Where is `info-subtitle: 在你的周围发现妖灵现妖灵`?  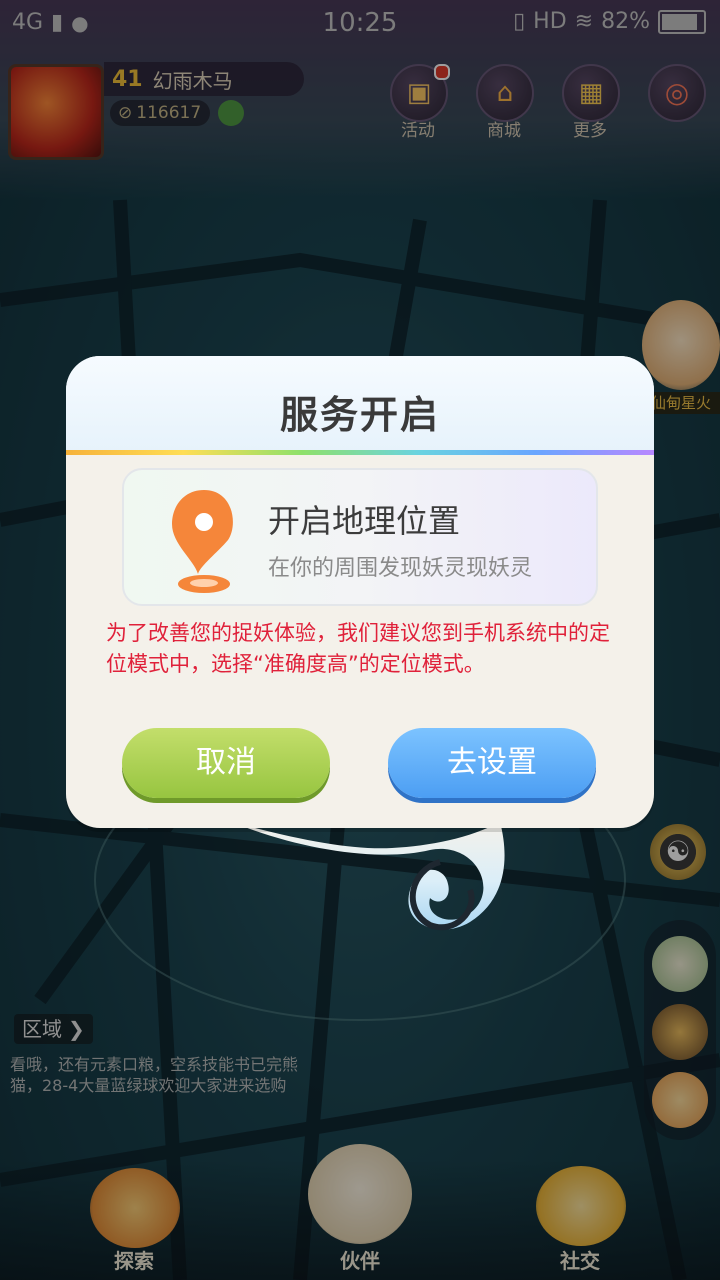 info-subtitle: 在你的周围发现妖灵现妖灵 is located at coordinates (400, 568).